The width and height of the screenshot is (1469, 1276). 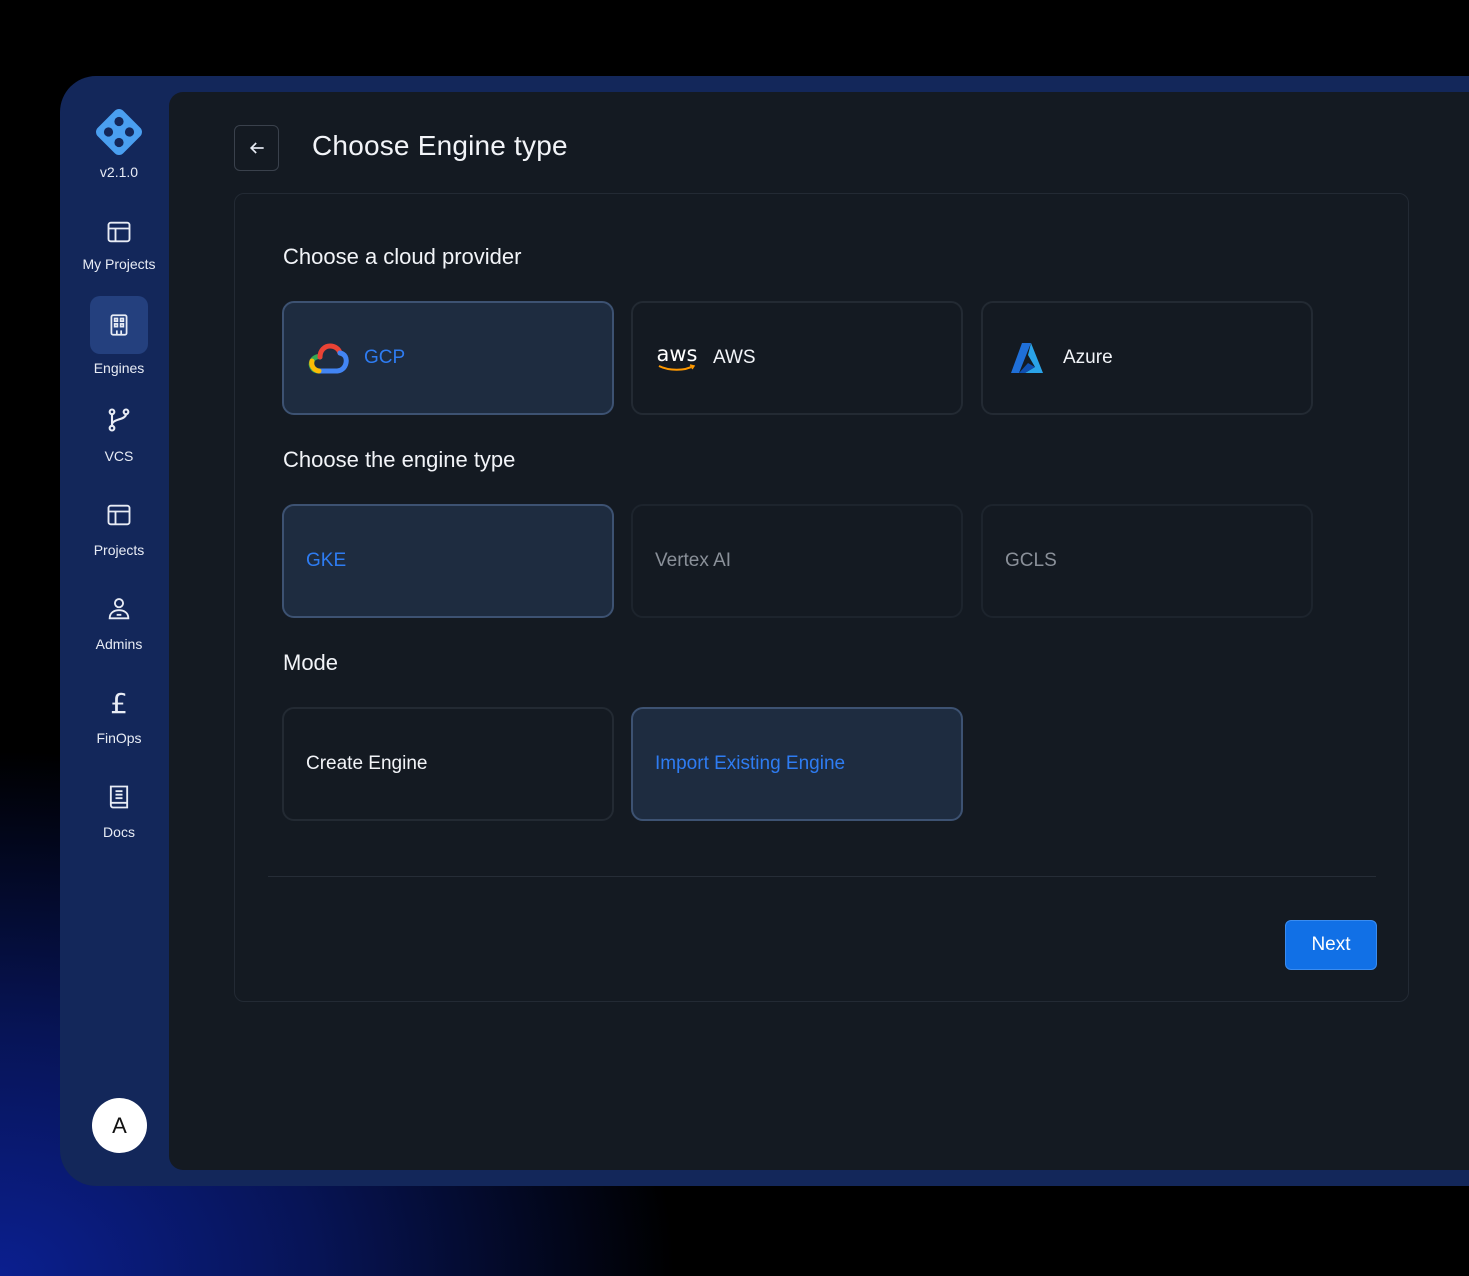 What do you see at coordinates (797, 358) in the screenshot?
I see `provider-option-aws: aws AWS` at bounding box center [797, 358].